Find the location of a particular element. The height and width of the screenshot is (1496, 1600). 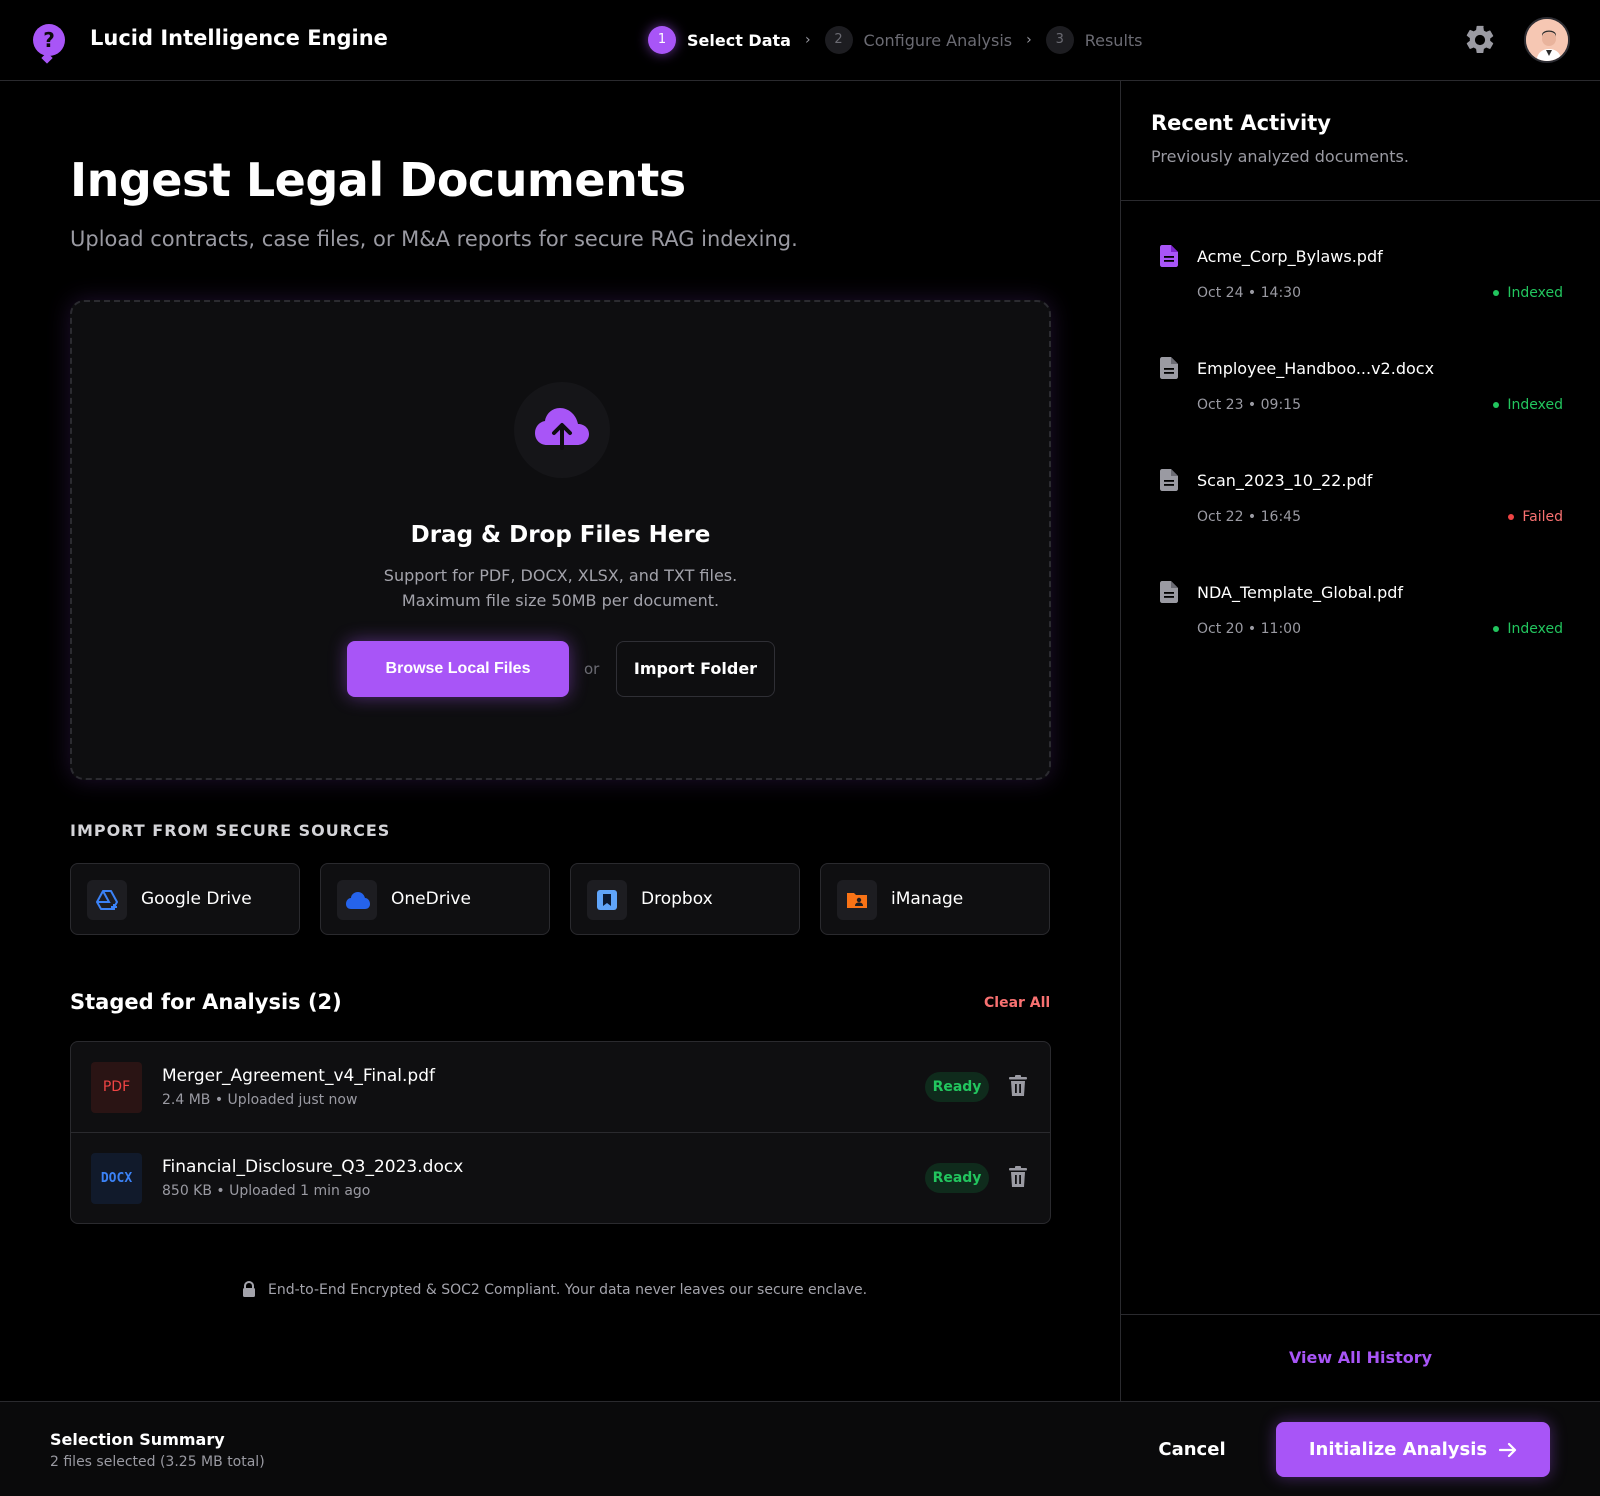

selection-summary-meta: 2 files selected (3.25 MB total) is located at coordinates (157, 1462).